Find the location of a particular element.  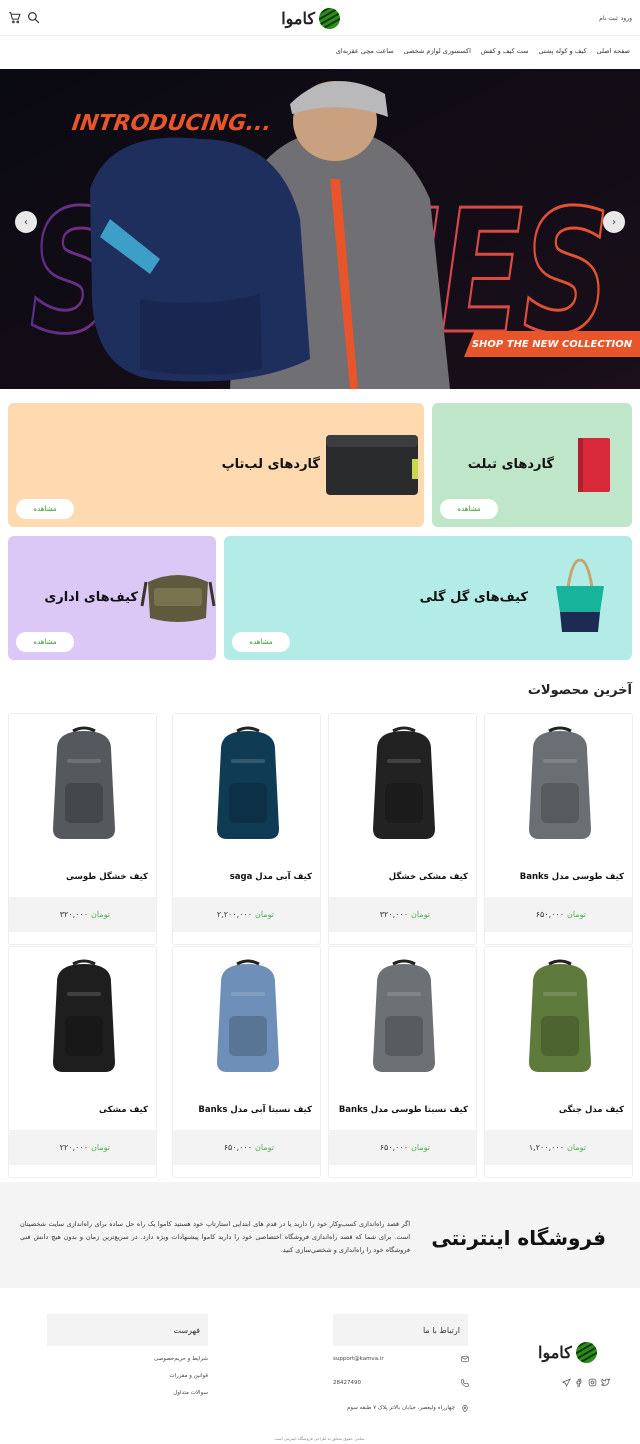

product-card: کیف خشگل طوسی ۳۲۰,۰۰۰ تومان is located at coordinates (82, 829).